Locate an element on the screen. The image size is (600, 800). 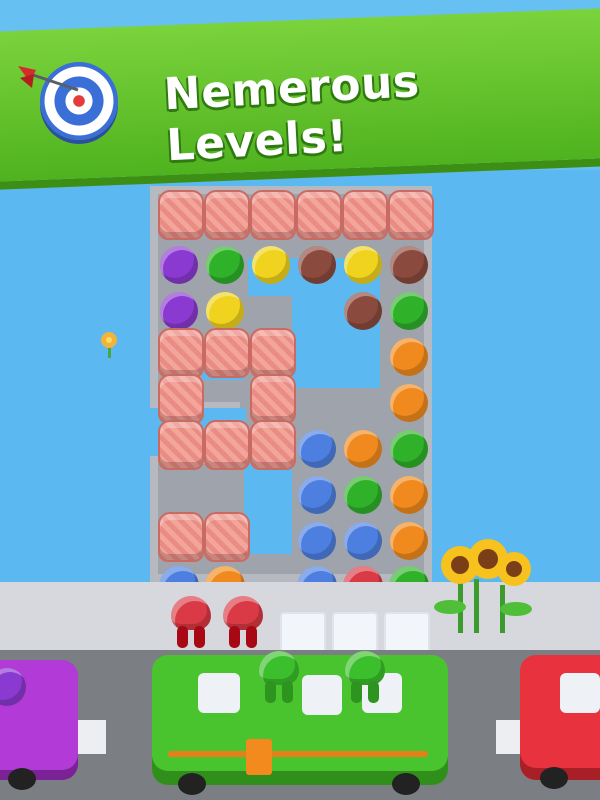
bus-door is located at coordinates (259, 757).